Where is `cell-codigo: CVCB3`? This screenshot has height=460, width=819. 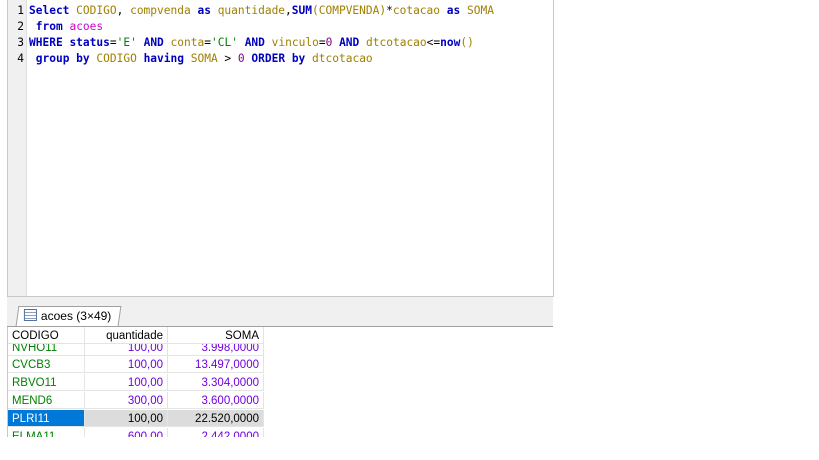
cell-codigo: CVCB3 is located at coordinates (46, 364).